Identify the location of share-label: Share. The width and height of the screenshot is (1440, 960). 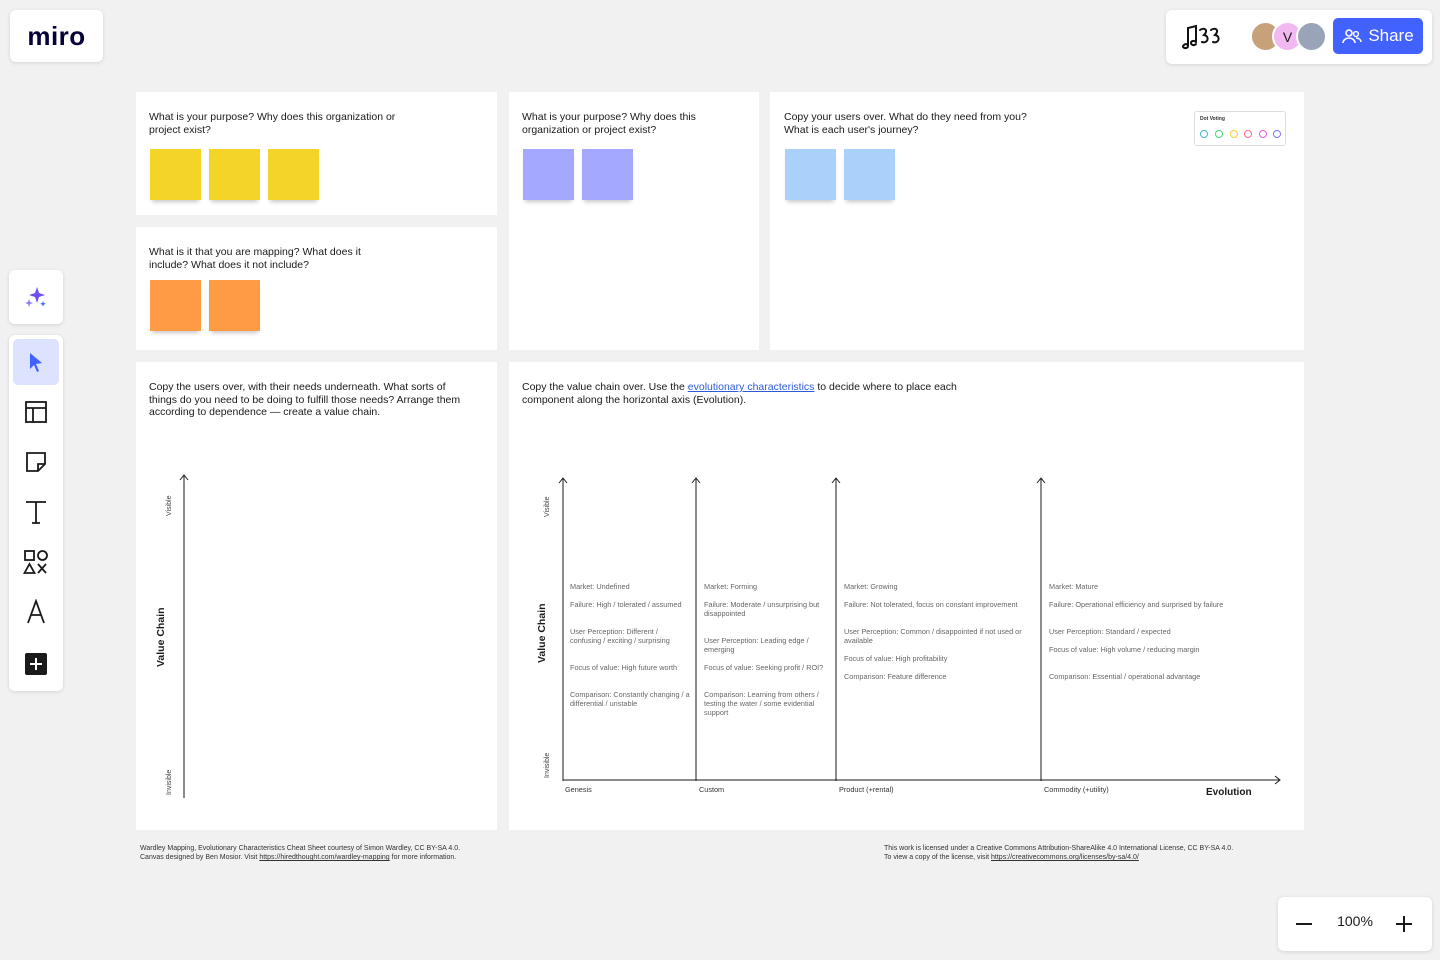
(1391, 35).